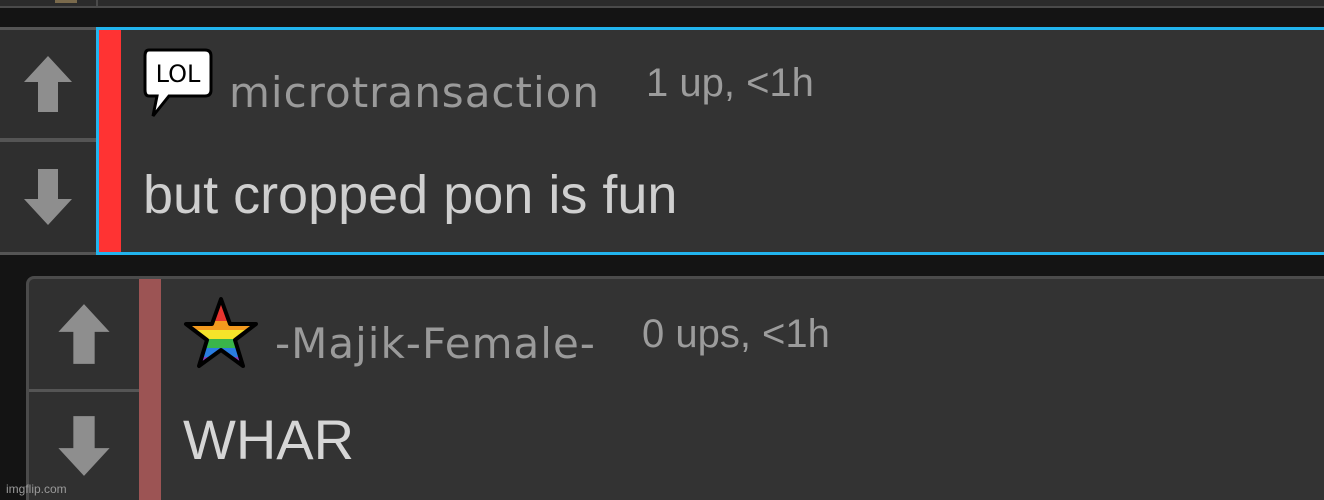 The image size is (1324, 500). I want to click on lol-speech-bubble-icon: LOL, so click(178, 84).